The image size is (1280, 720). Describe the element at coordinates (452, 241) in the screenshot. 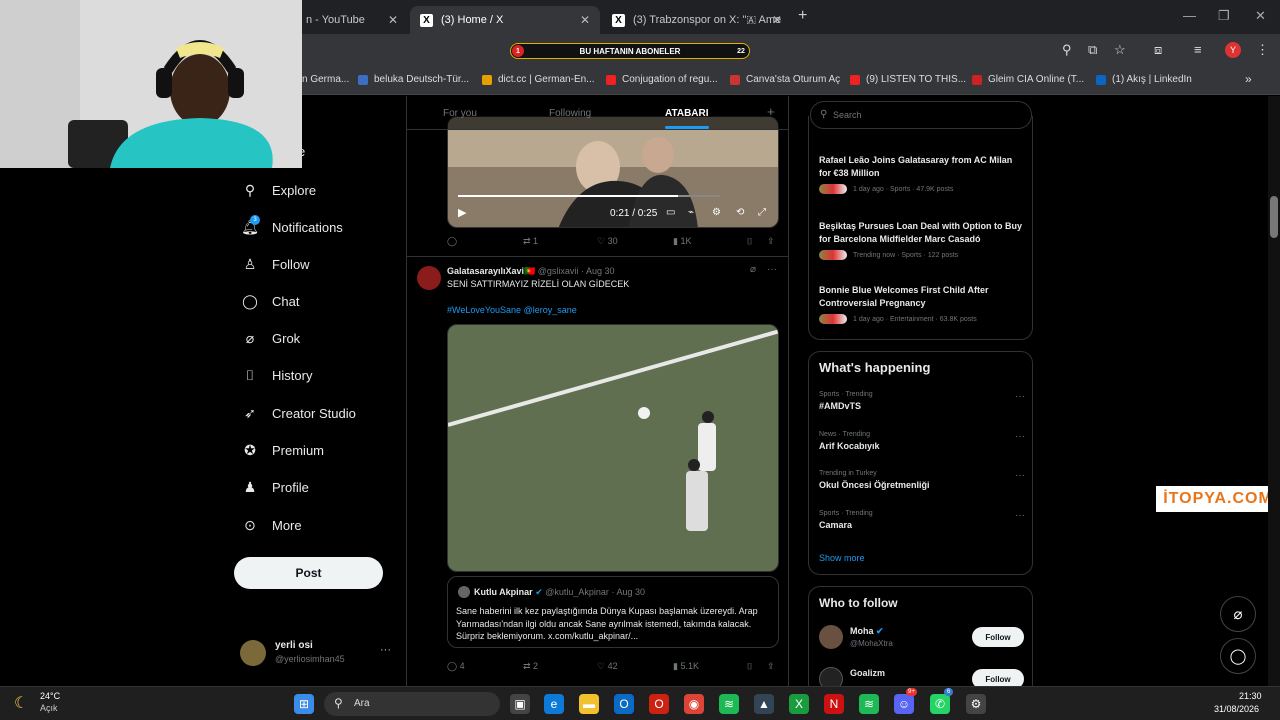

I see `reply-icon: ◯` at that location.